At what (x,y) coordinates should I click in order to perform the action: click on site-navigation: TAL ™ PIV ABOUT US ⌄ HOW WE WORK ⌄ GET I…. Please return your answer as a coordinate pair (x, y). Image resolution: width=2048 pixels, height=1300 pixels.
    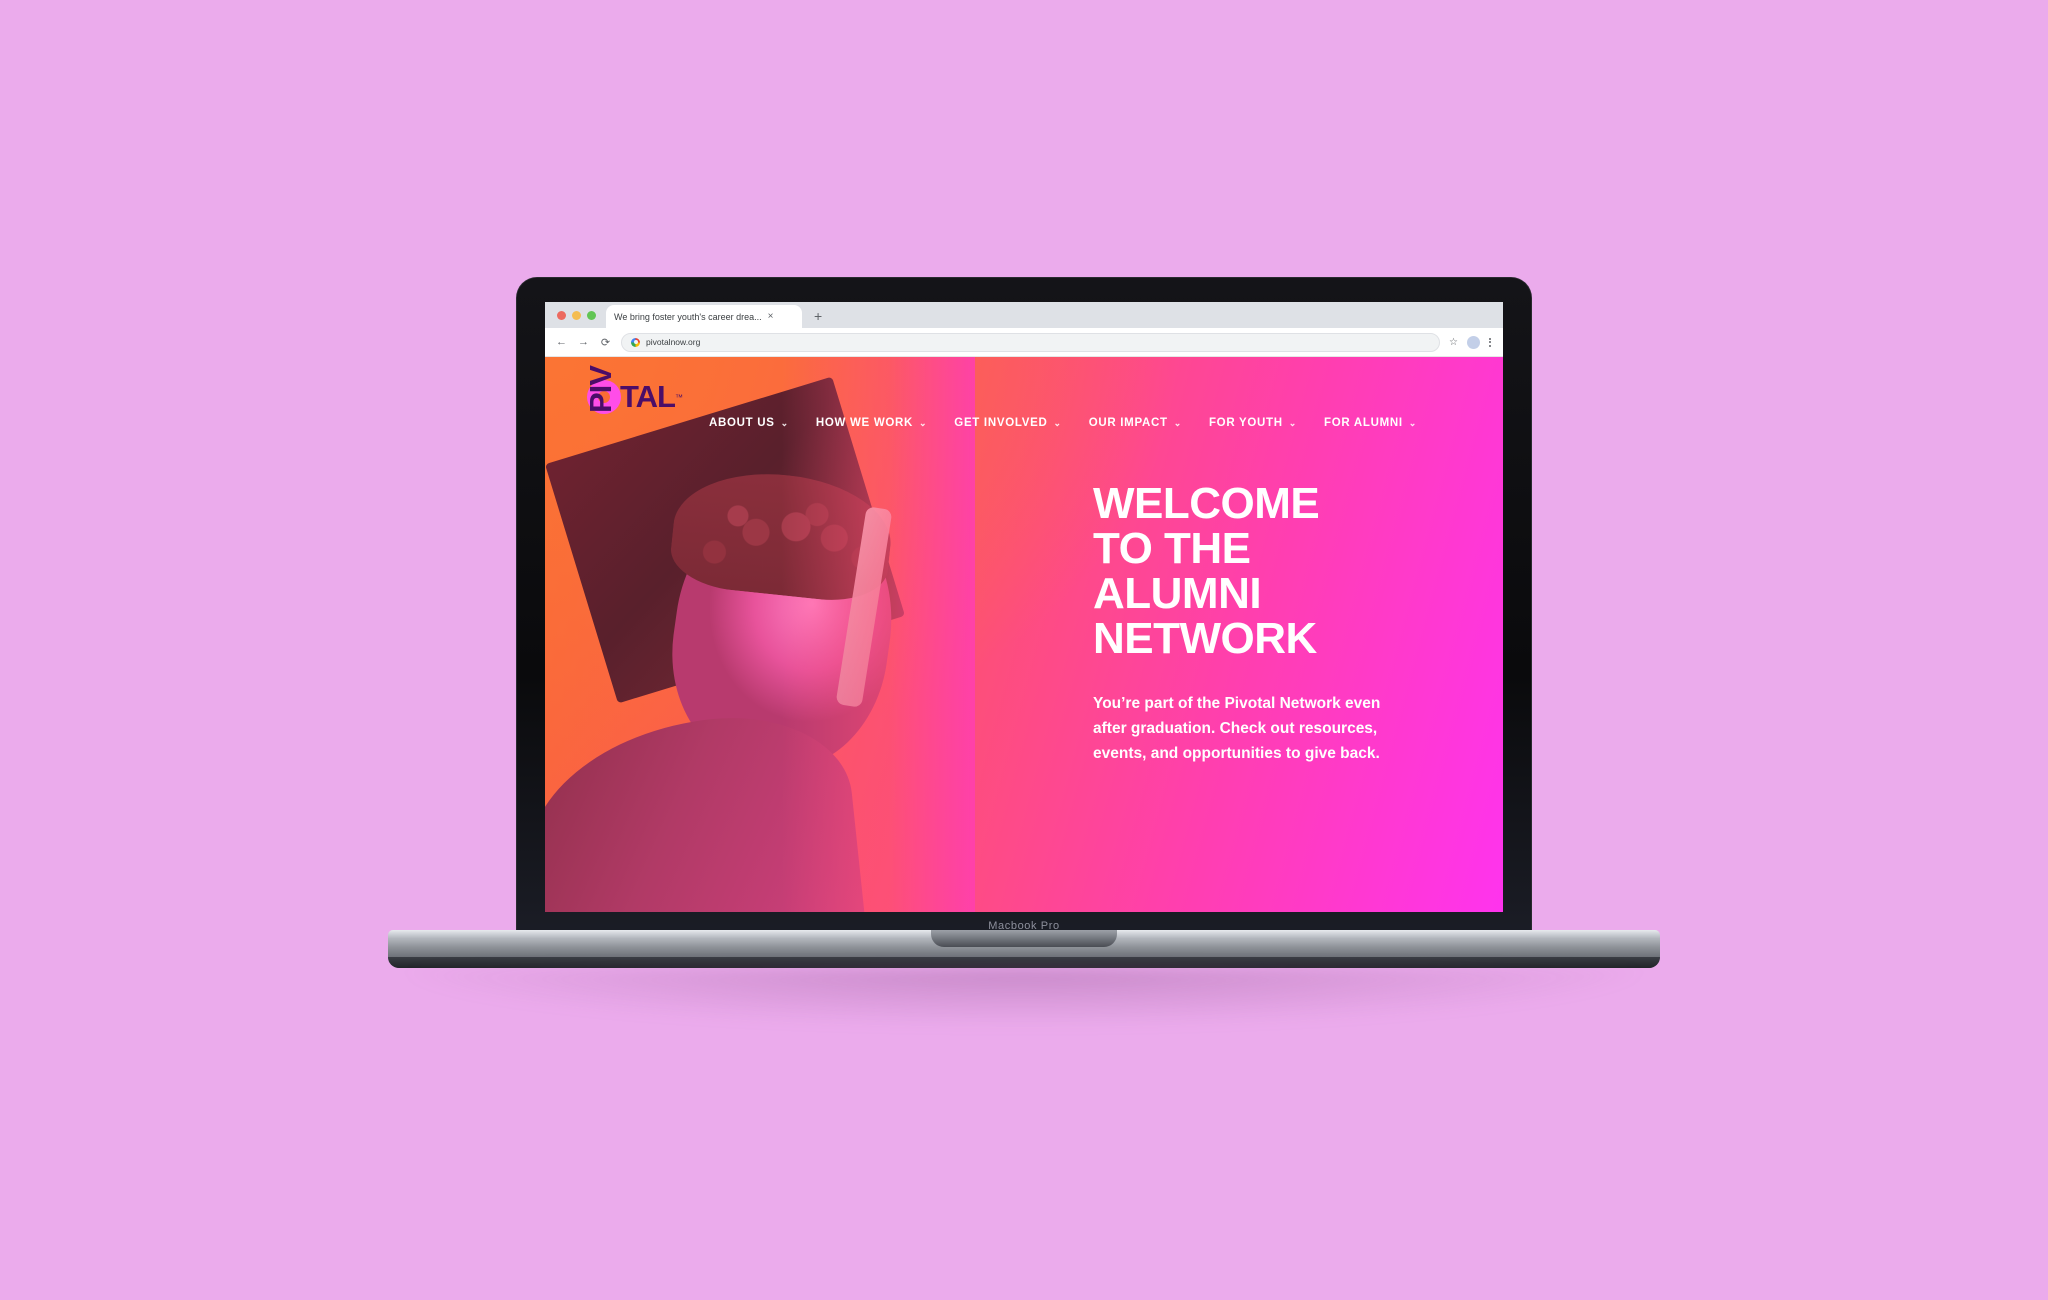
    Looking at the image, I should click on (1024, 410).